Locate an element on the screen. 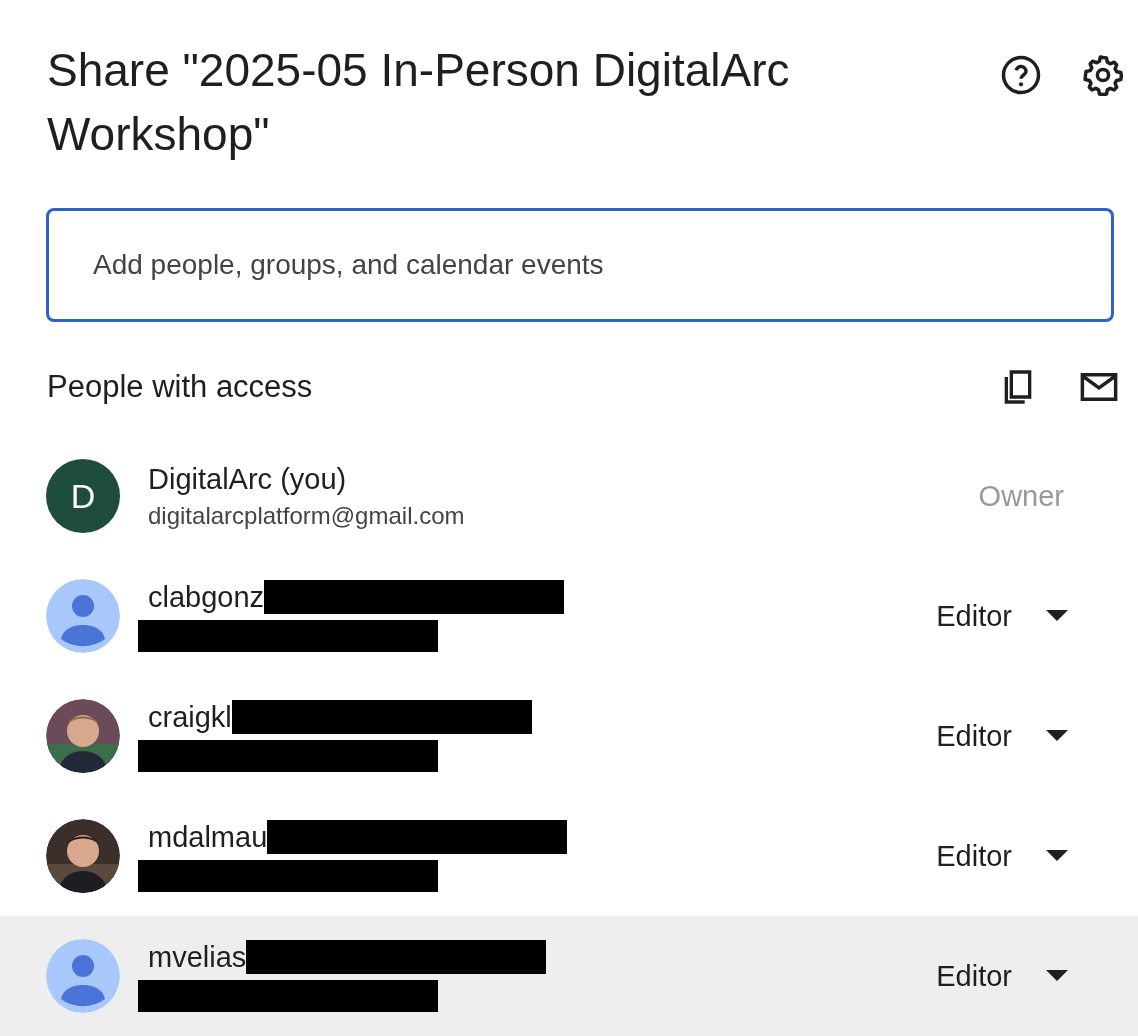 This screenshot has width=1138, height=1036. add-people-field: Add people, groups, and calendar events is located at coordinates (580, 265).